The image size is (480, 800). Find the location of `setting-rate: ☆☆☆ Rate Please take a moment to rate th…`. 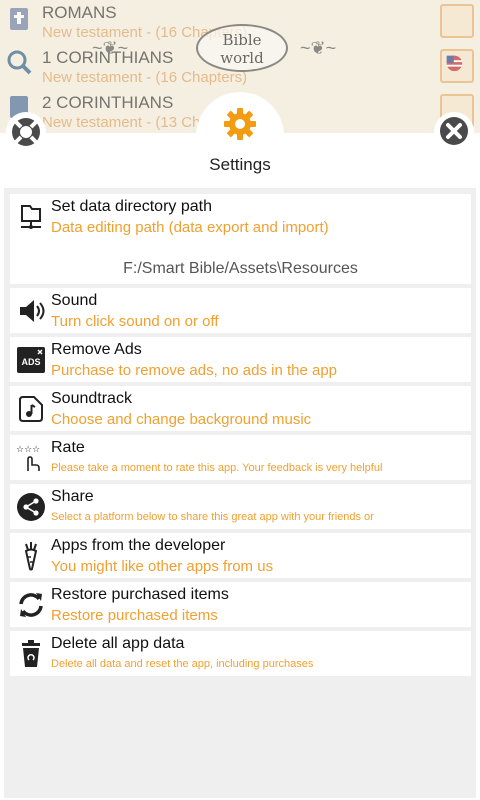

setting-rate: ☆☆☆ Rate Please take a moment to rate th… is located at coordinates (240, 457).